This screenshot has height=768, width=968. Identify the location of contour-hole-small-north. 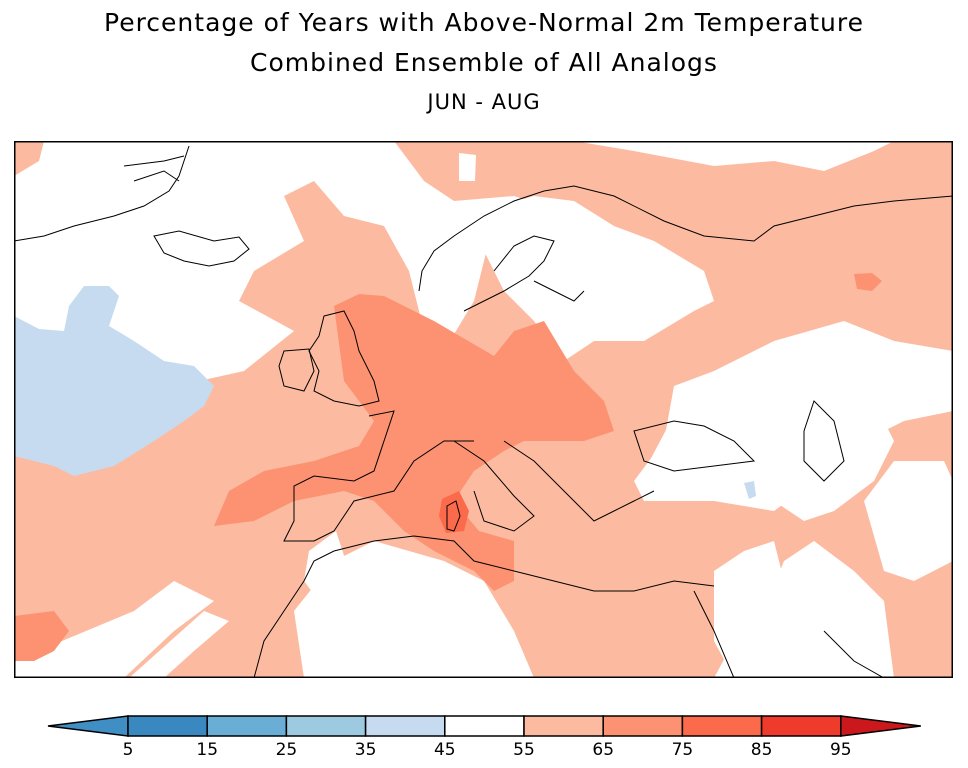
(467, 167).